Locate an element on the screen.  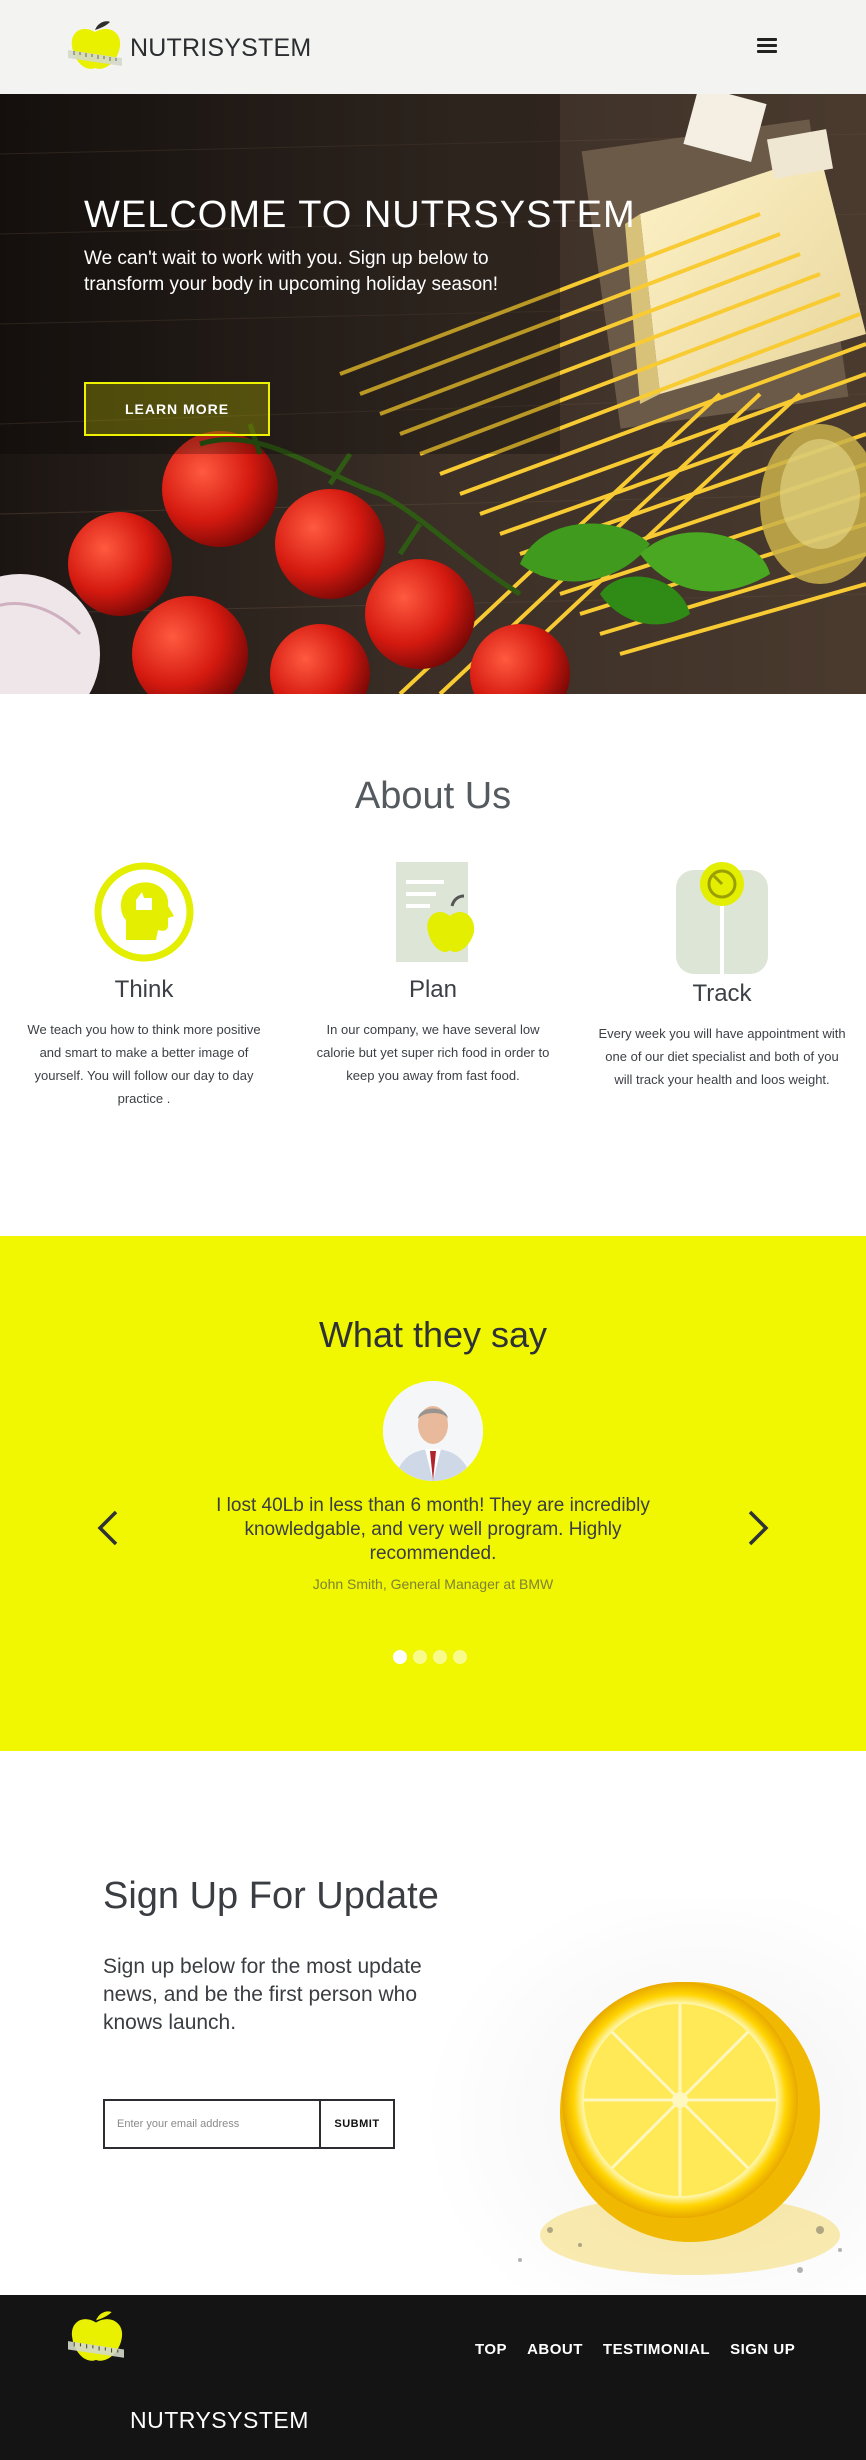
about-title: About Us is located at coordinates (433, 796).